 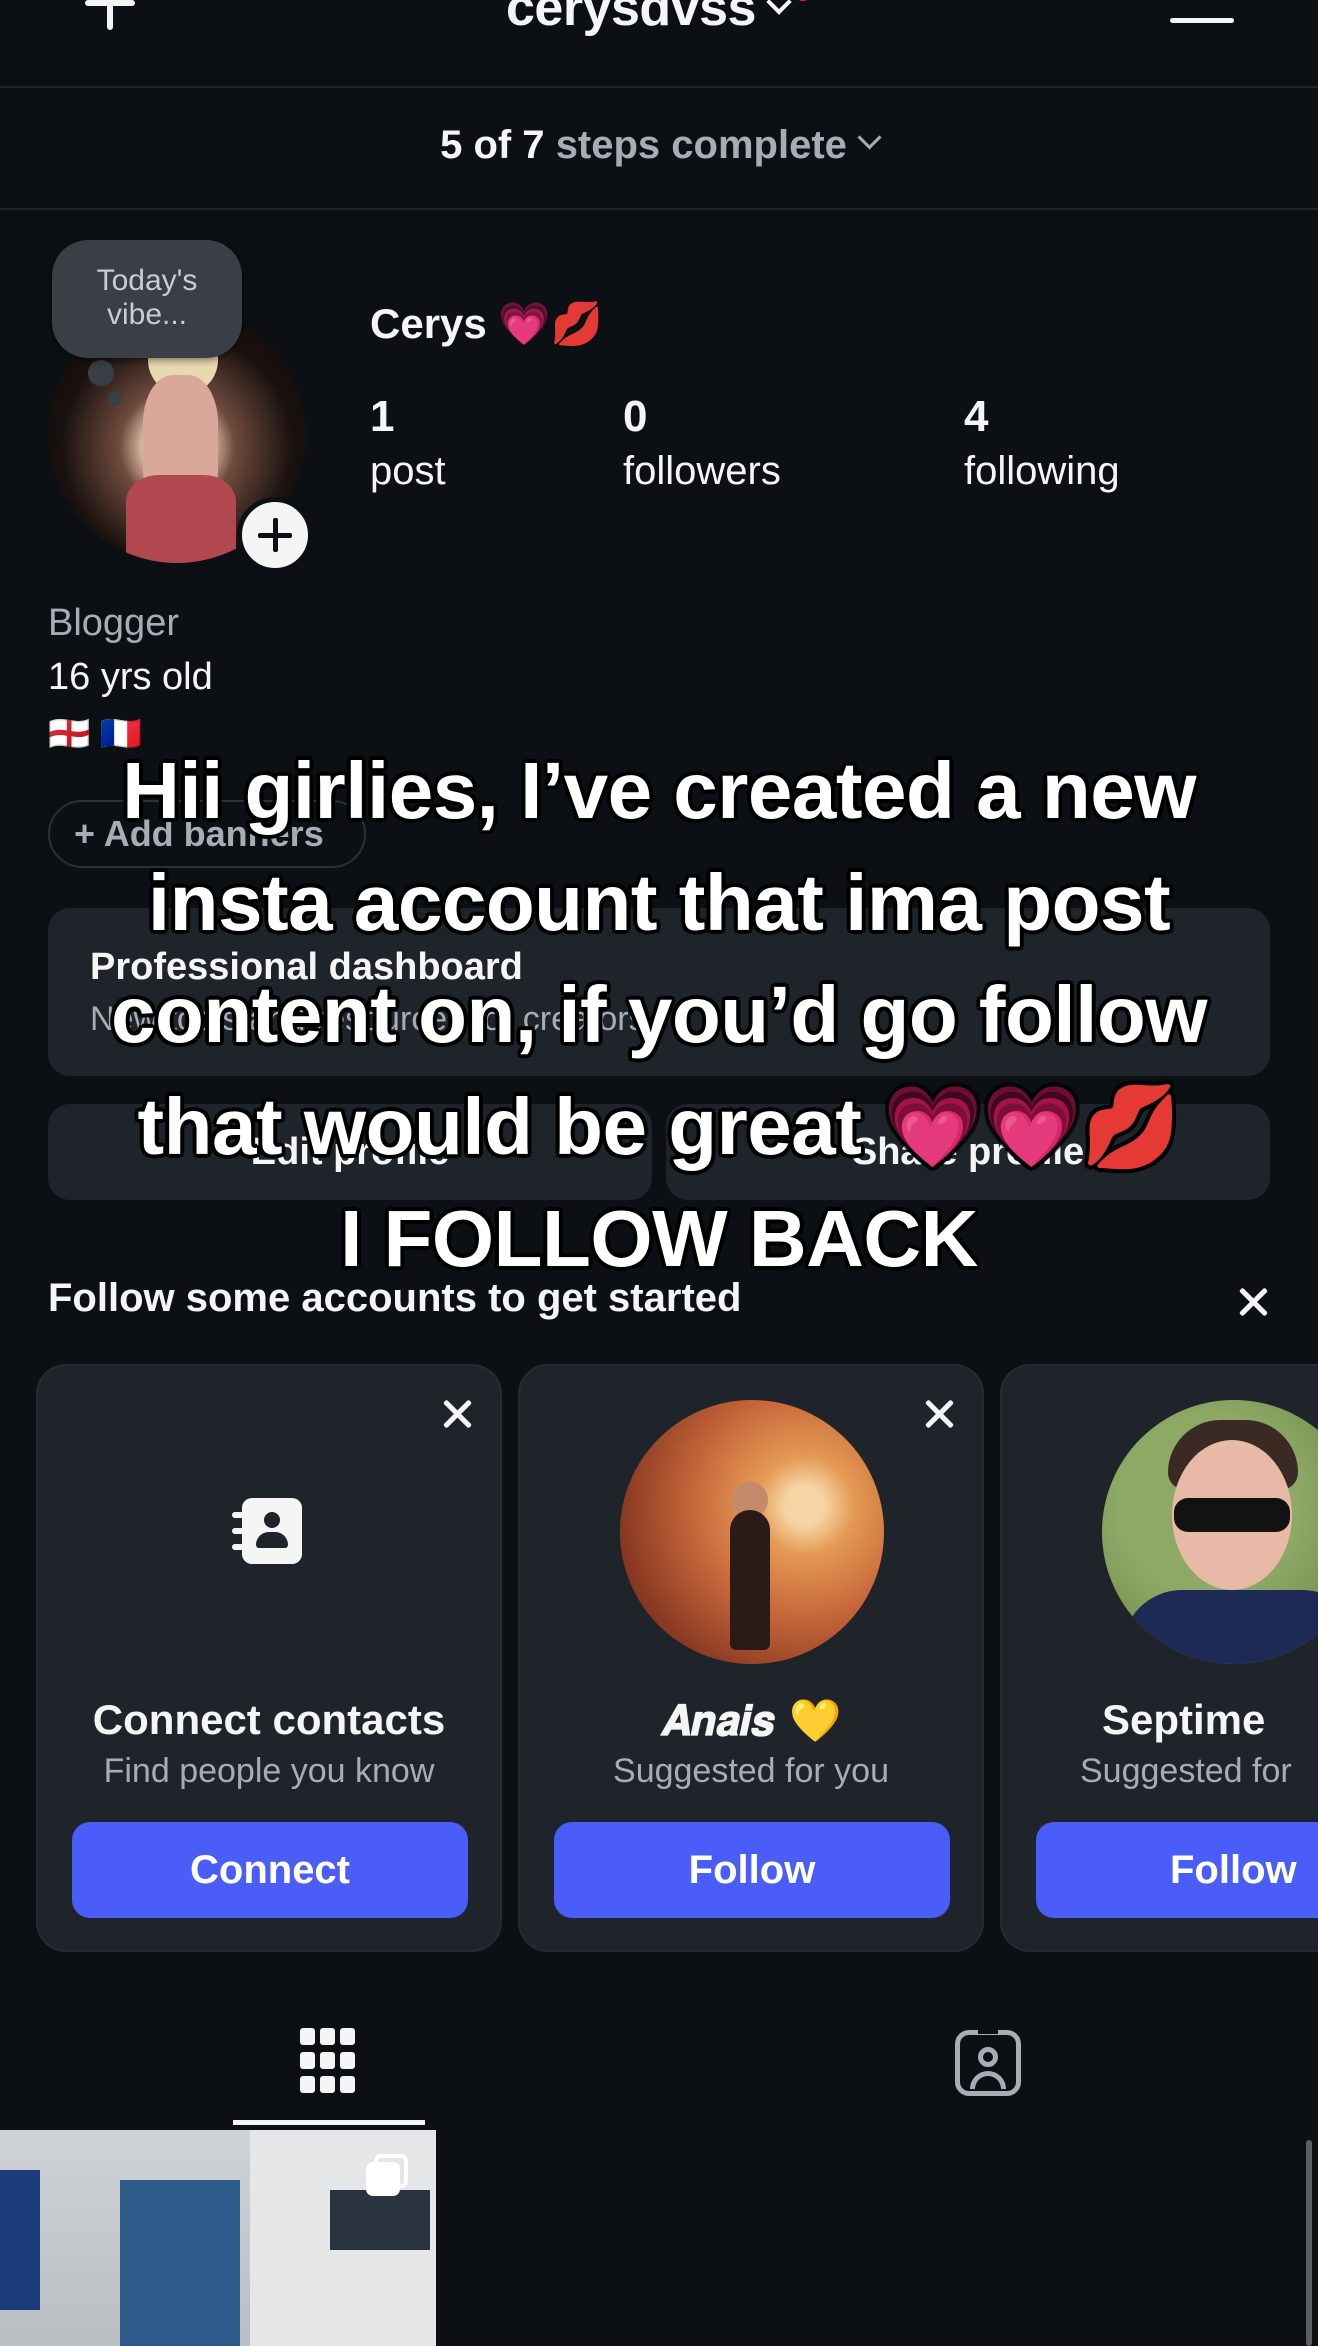 What do you see at coordinates (487, 323) in the screenshot?
I see `display-name: Cerys 💗💋` at bounding box center [487, 323].